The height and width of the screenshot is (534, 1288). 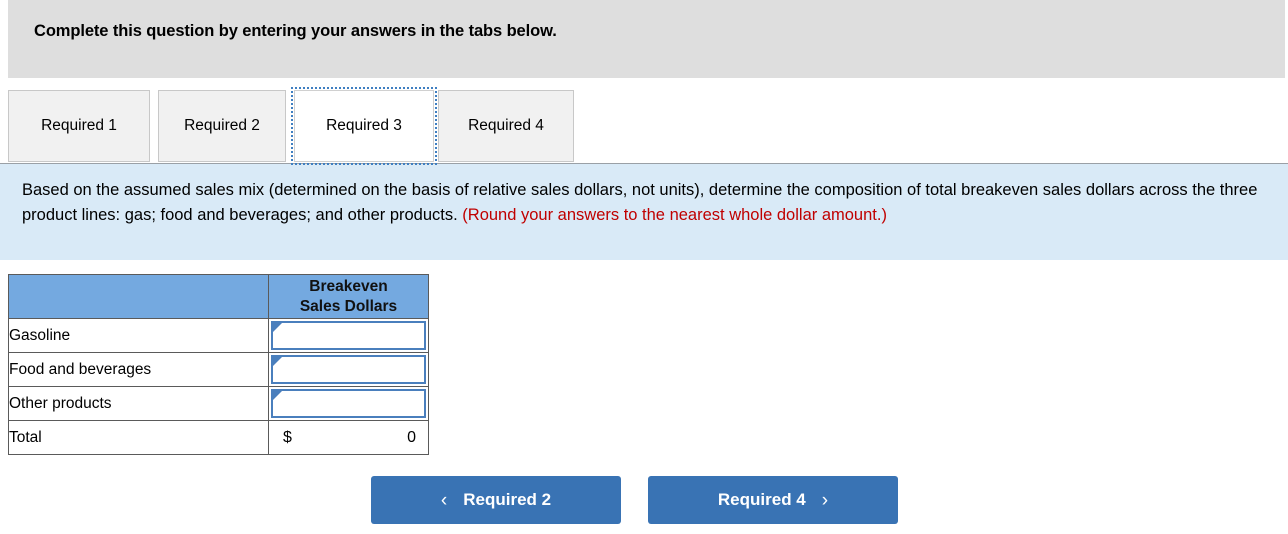 I want to click on header-blank-cell, so click(x=138, y=296).